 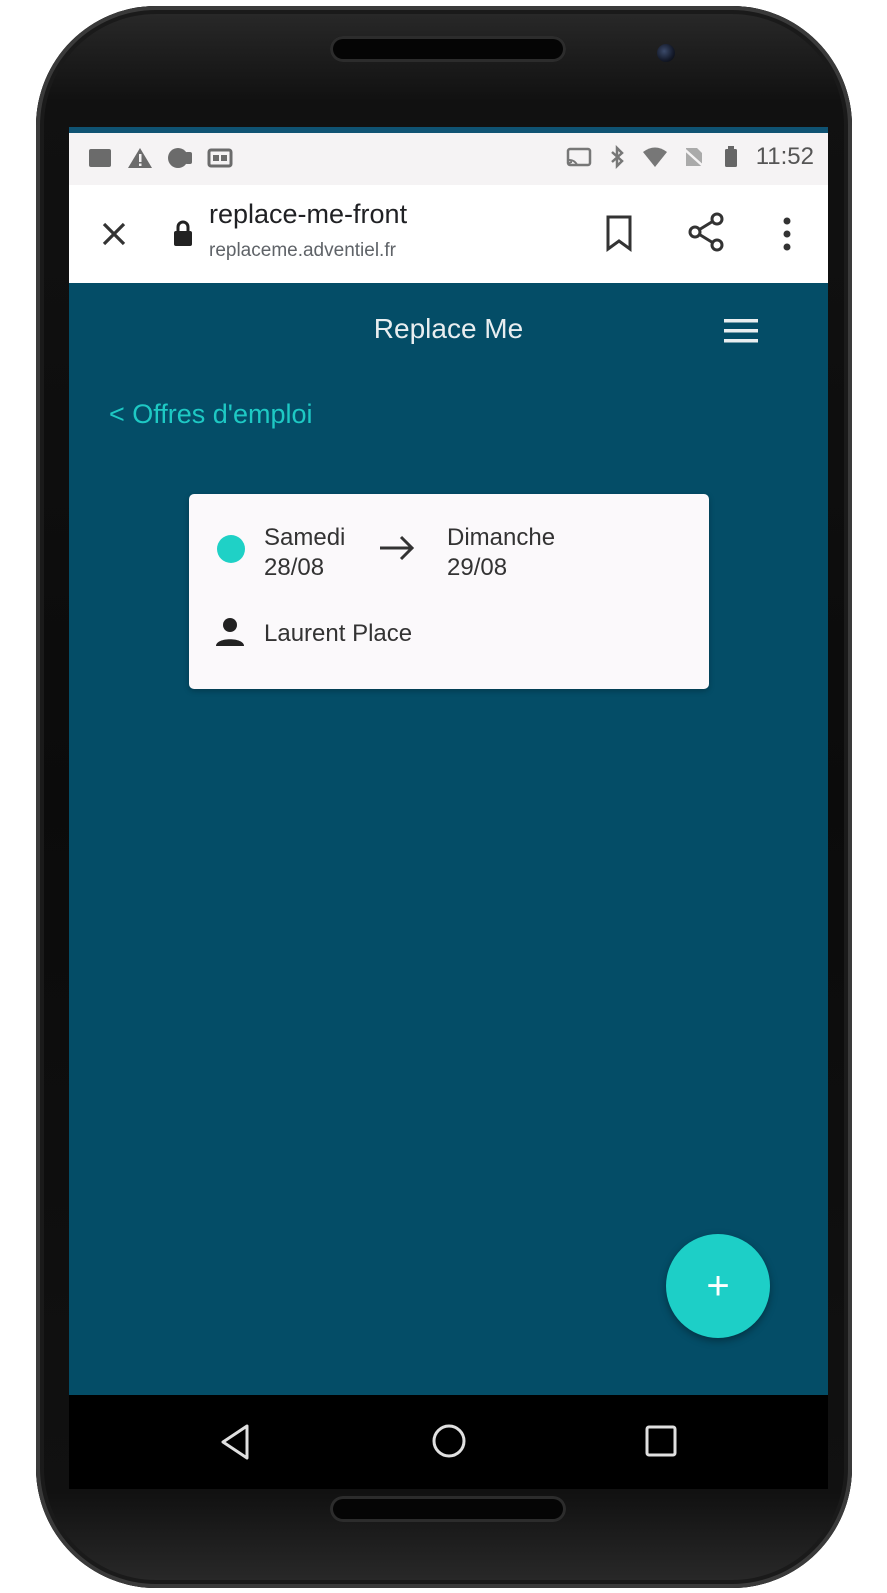 I want to click on android-nav-bar, so click(x=448, y=1442).